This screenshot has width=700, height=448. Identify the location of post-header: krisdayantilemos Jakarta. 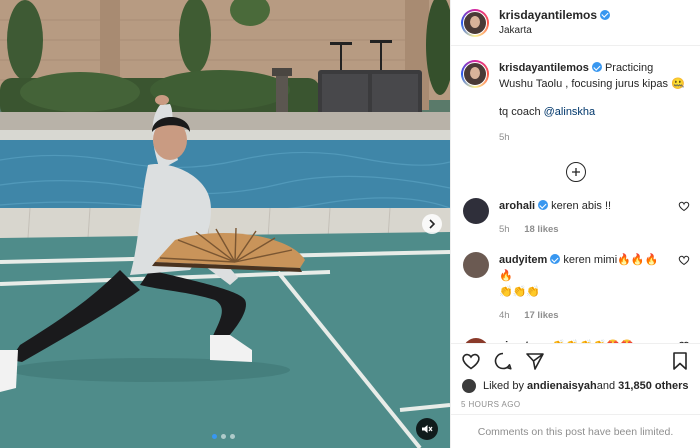
(575, 23).